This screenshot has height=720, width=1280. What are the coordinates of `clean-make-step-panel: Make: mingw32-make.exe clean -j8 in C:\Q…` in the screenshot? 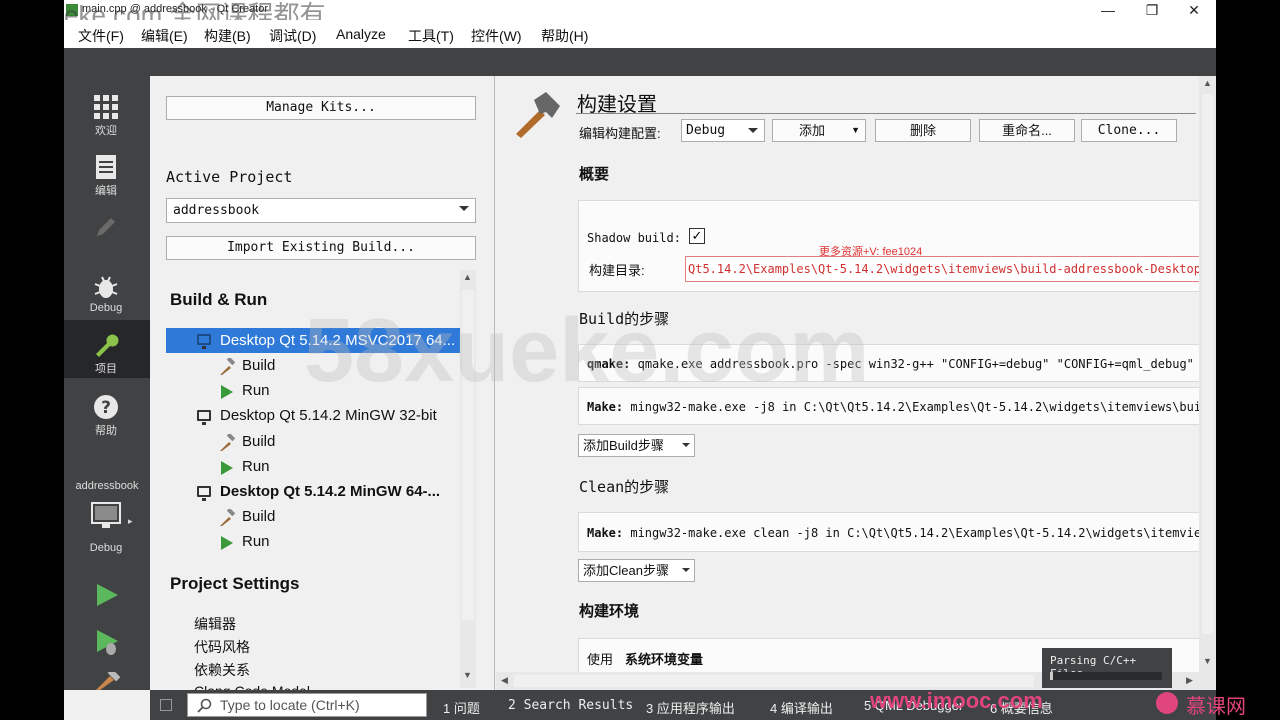 It's located at (893, 532).